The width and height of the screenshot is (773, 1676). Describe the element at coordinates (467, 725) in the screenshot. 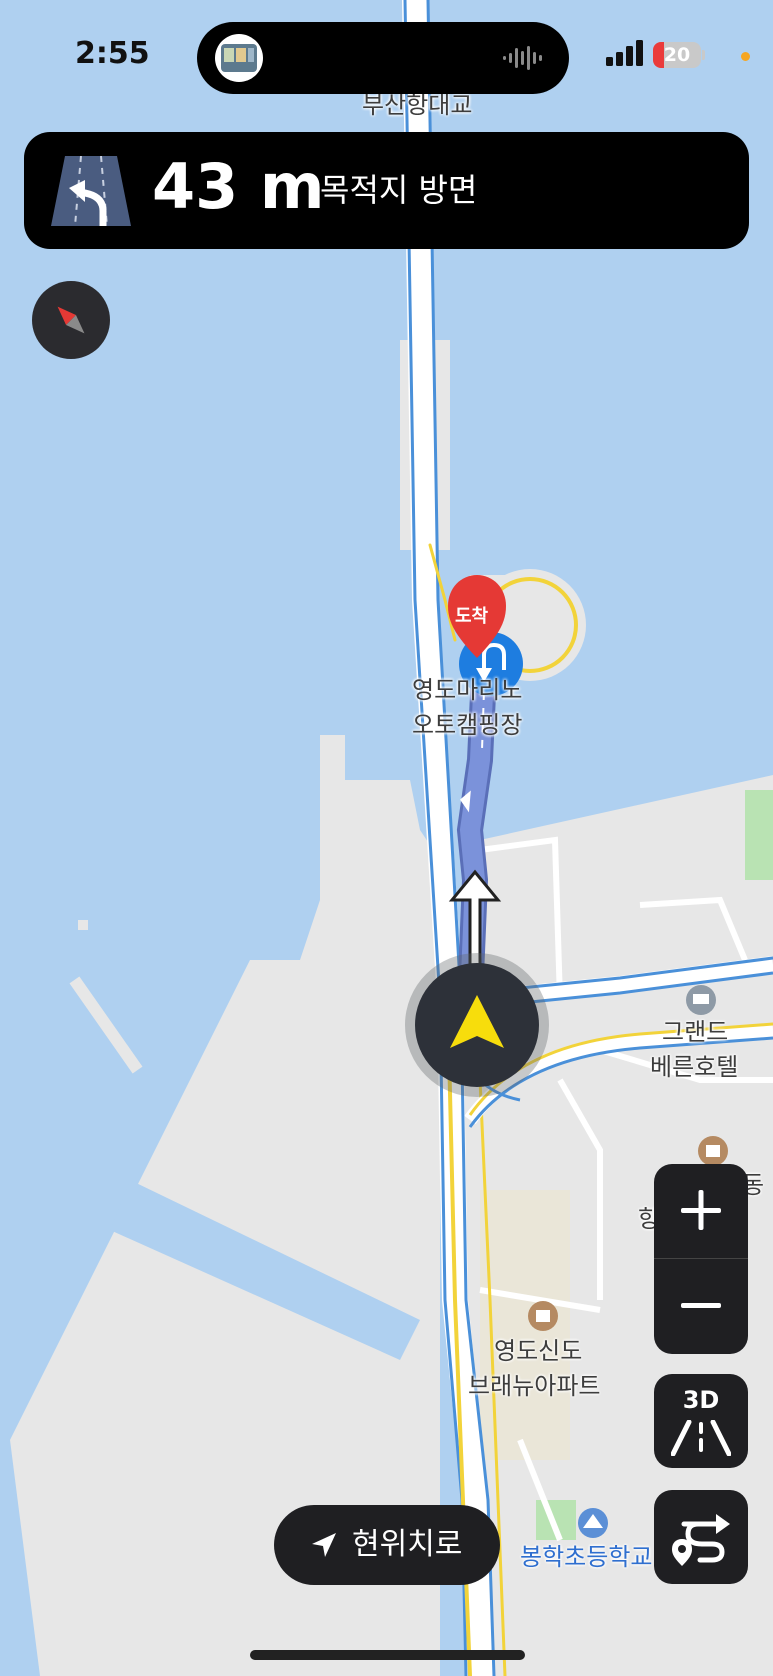

I see `campsite-label-line2: 오토캠핑장` at that location.